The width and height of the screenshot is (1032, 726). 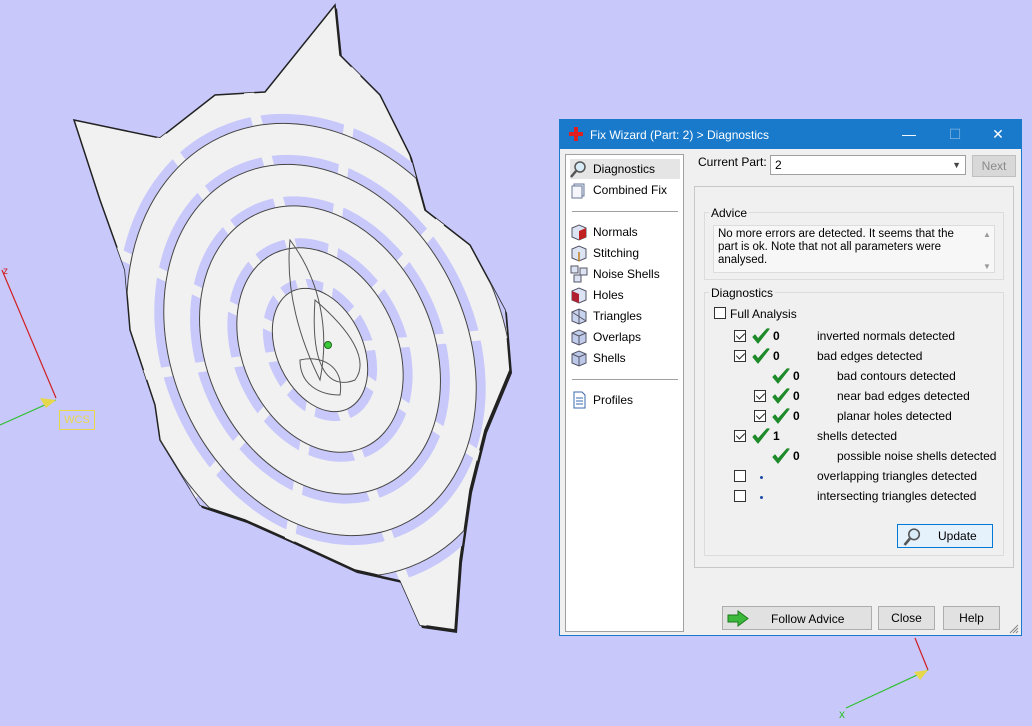 What do you see at coordinates (77, 420) in the screenshot?
I see `wcs-label: WCS` at bounding box center [77, 420].